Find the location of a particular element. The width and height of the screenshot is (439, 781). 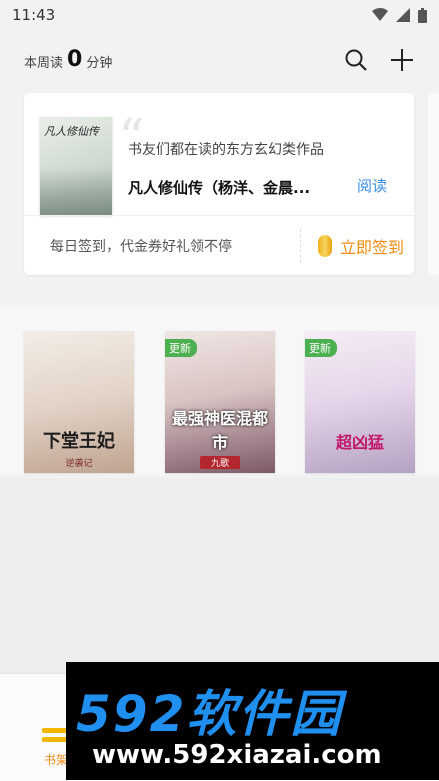

weekly-reading-stats: 本周读 0 分钟 is located at coordinates (68, 59).